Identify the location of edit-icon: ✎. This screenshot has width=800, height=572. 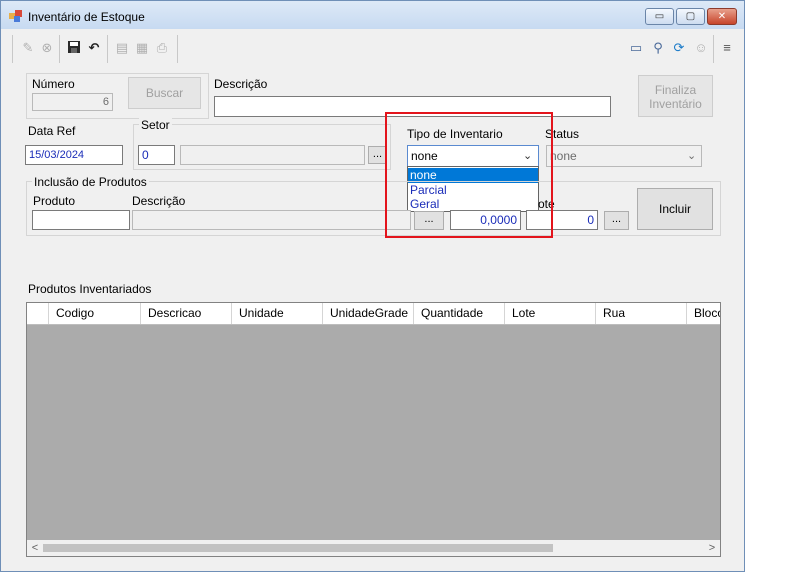
(28, 48).